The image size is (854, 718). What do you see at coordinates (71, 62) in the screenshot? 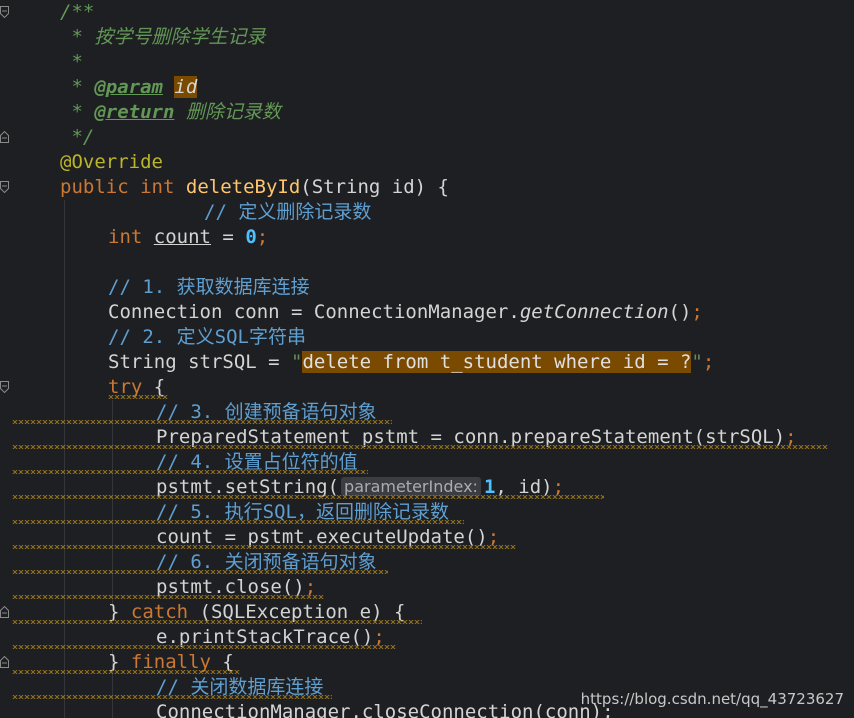
I see `code-line: *` at bounding box center [71, 62].